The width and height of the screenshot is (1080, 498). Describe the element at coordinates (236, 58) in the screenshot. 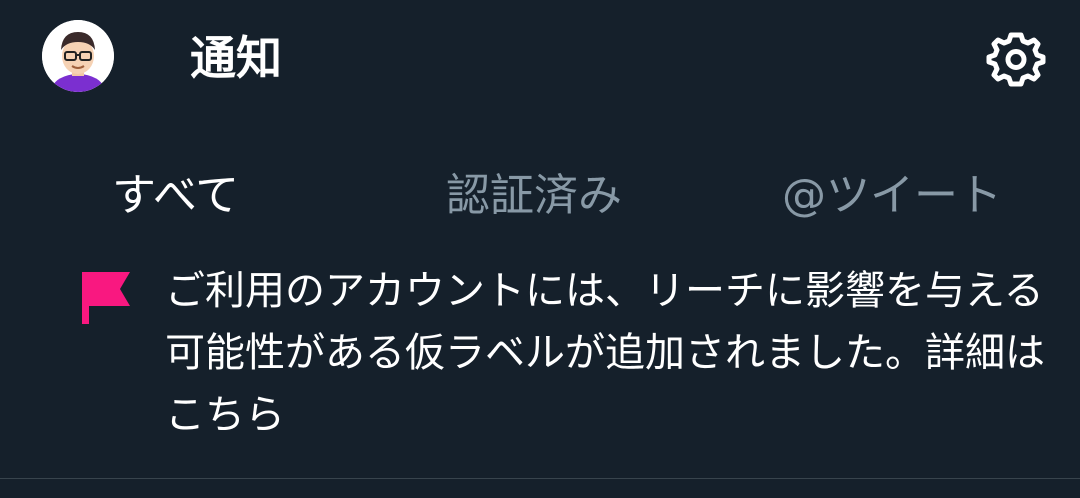

I see `page-title: 通知` at that location.